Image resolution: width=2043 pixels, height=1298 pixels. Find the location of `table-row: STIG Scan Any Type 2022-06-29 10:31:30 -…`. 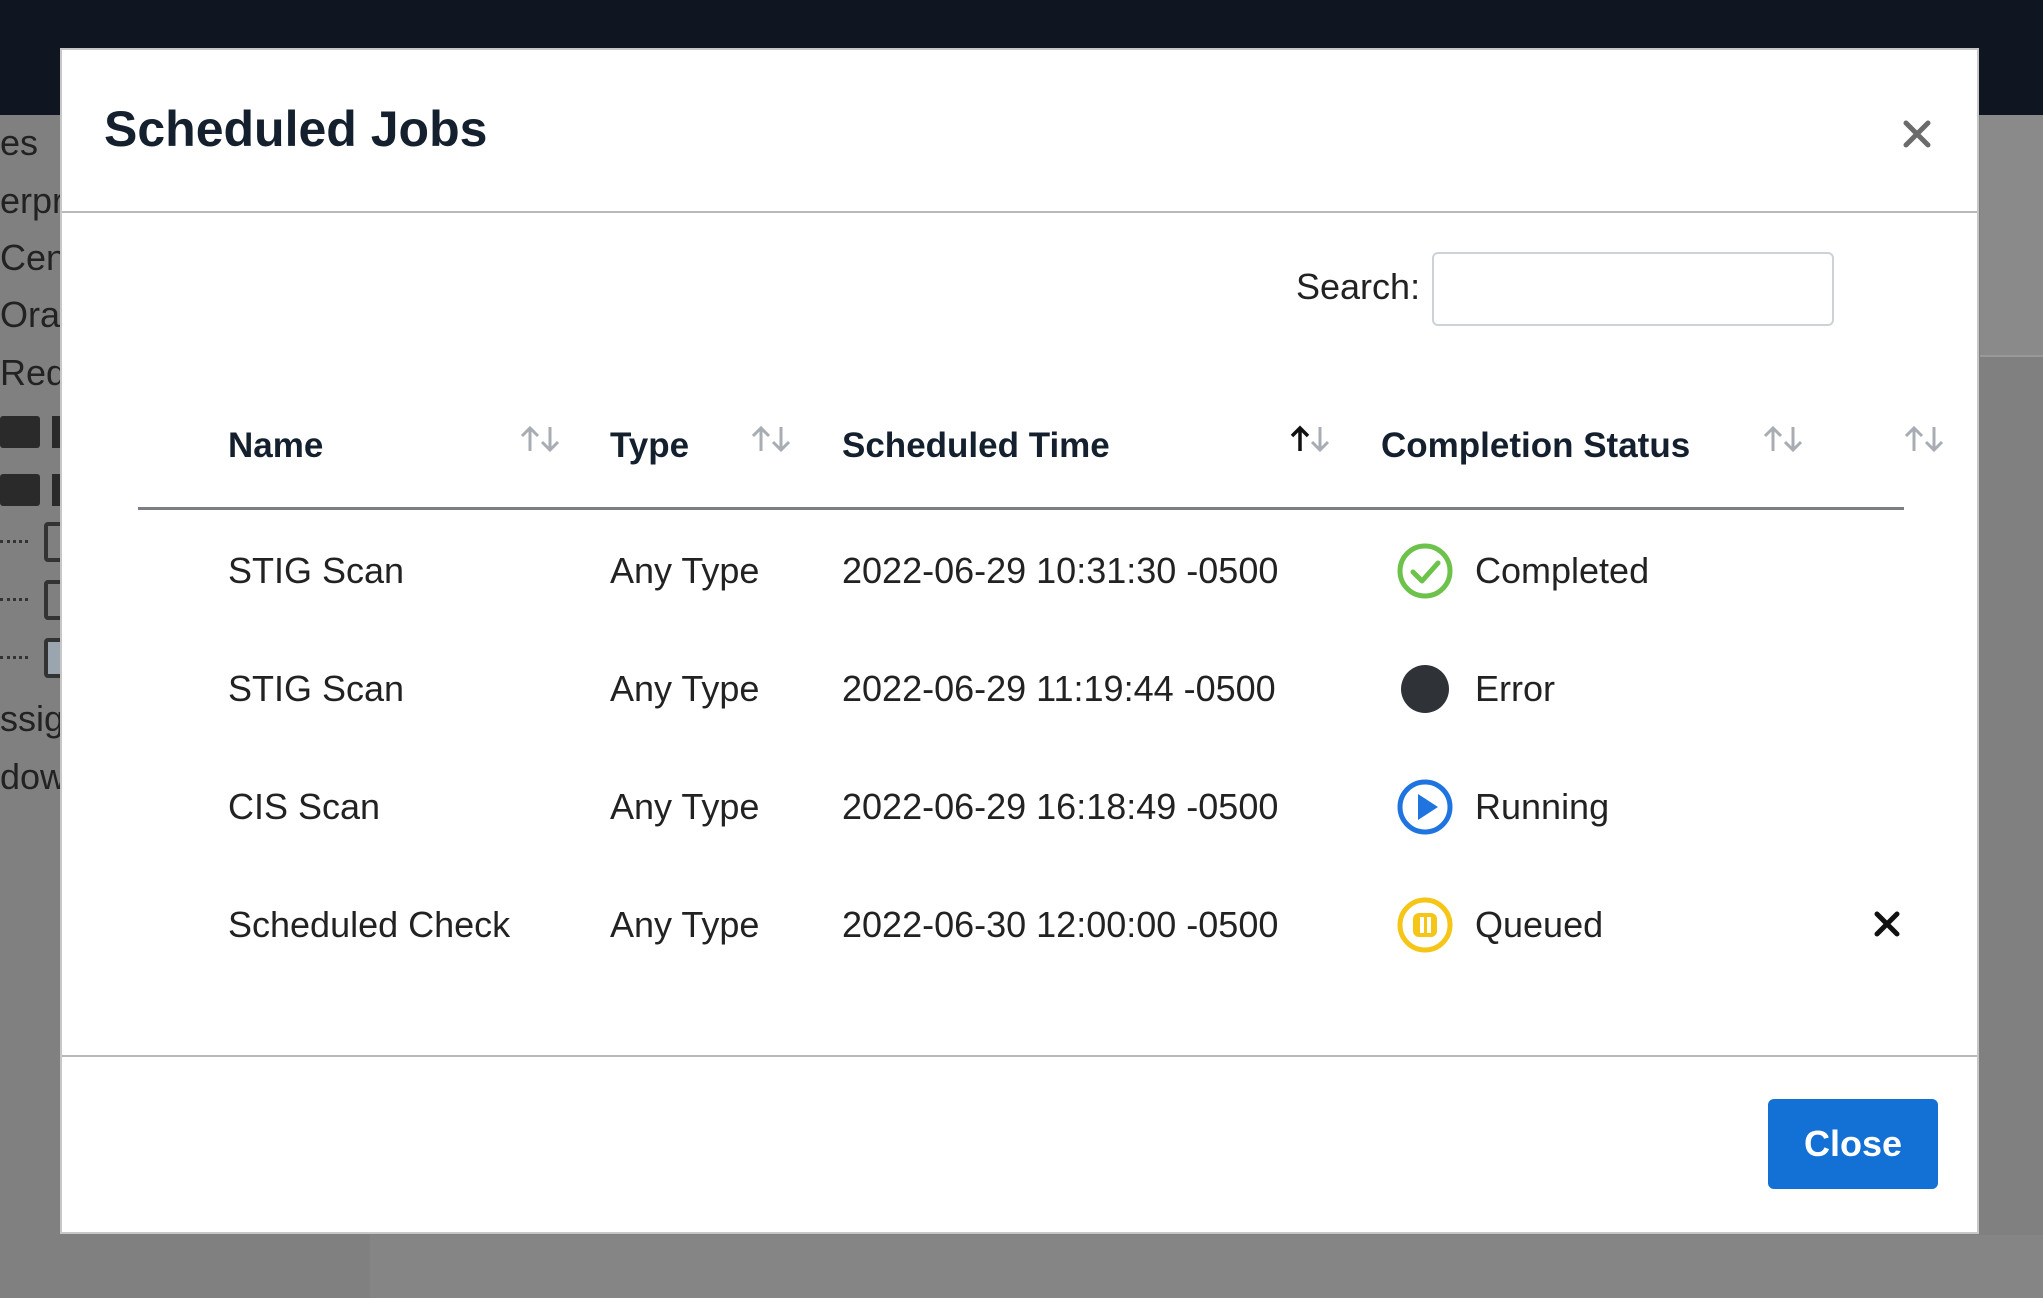

table-row: STIG Scan Any Type 2022-06-29 10:31:30 -… is located at coordinates (1021, 569).